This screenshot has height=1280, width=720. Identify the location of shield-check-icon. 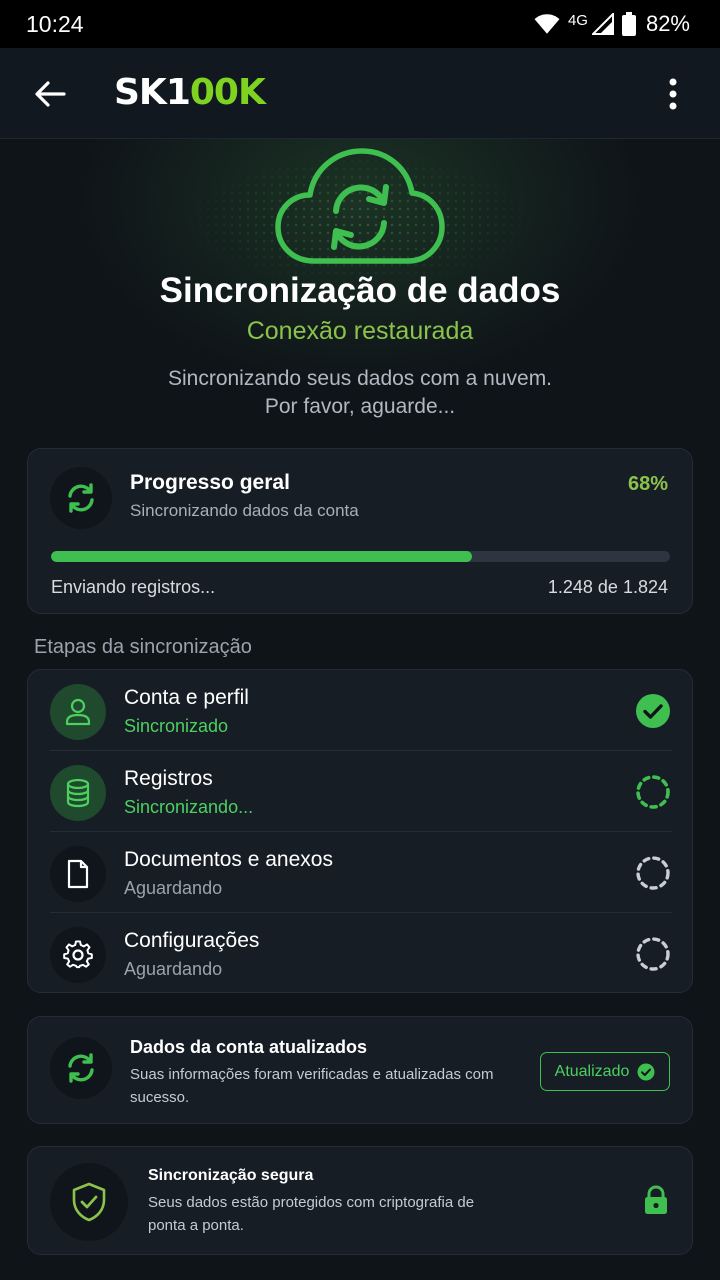
(89, 1202).